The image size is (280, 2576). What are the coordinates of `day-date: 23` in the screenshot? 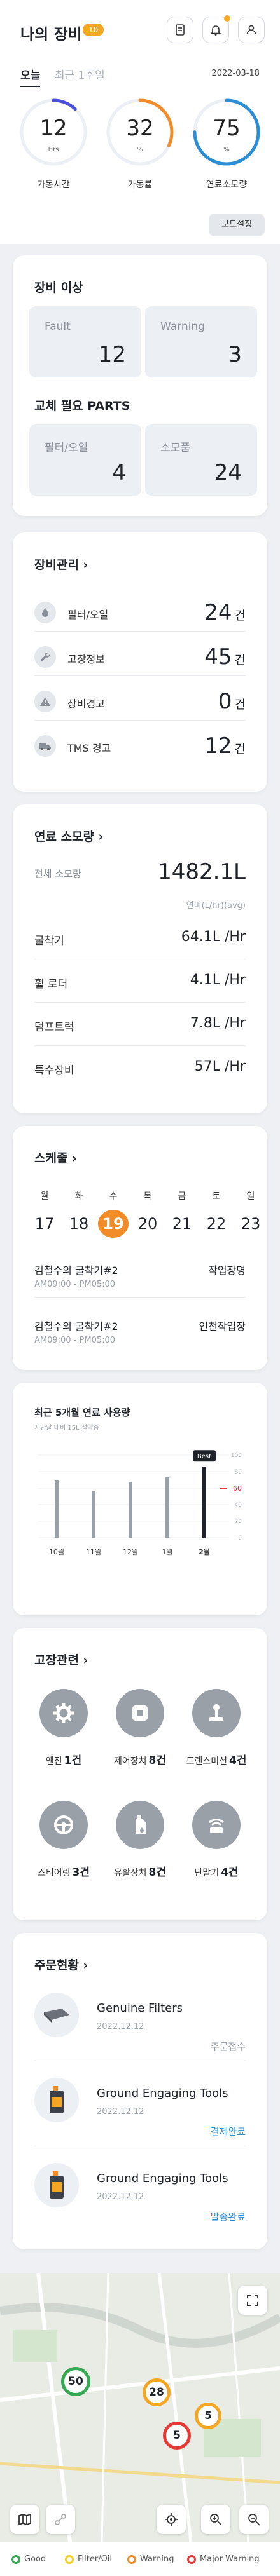 It's located at (251, 1224).